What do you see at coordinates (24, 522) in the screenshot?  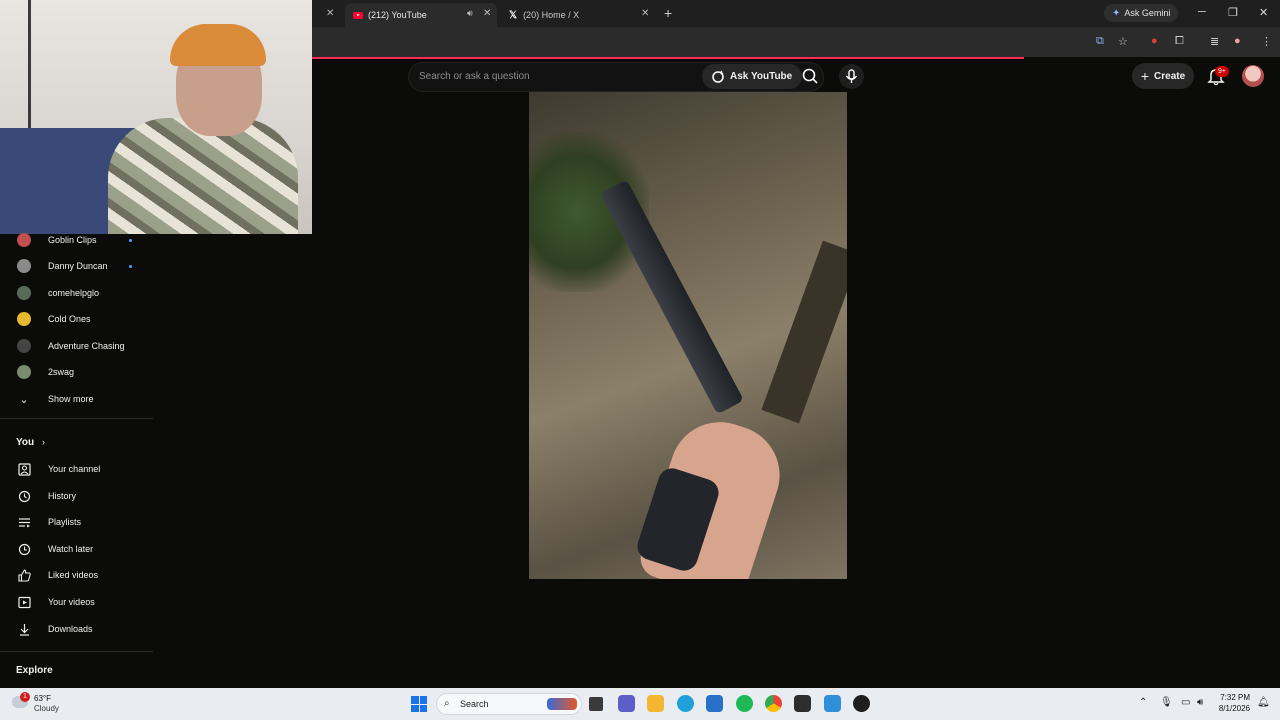 I see `playlists-icon` at bounding box center [24, 522].